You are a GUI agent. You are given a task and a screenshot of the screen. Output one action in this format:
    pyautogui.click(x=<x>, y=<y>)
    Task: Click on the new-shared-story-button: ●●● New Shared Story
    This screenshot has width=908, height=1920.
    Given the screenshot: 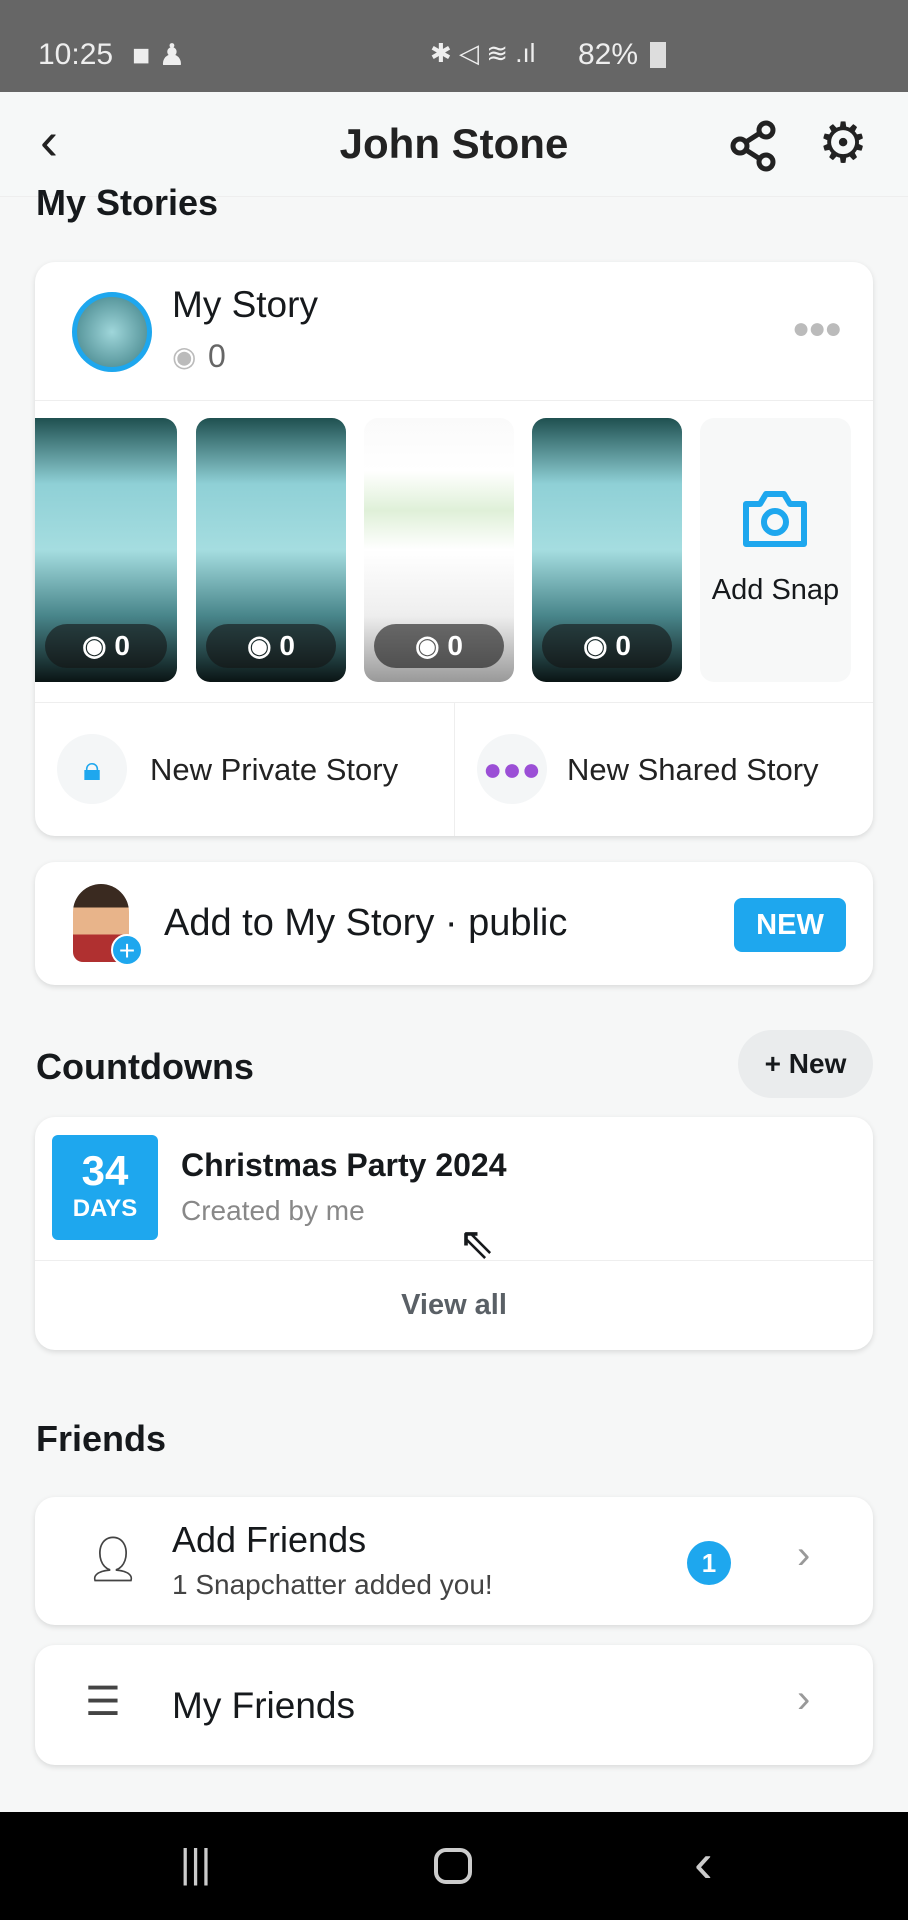 What is the action you would take?
    pyautogui.click(x=664, y=769)
    